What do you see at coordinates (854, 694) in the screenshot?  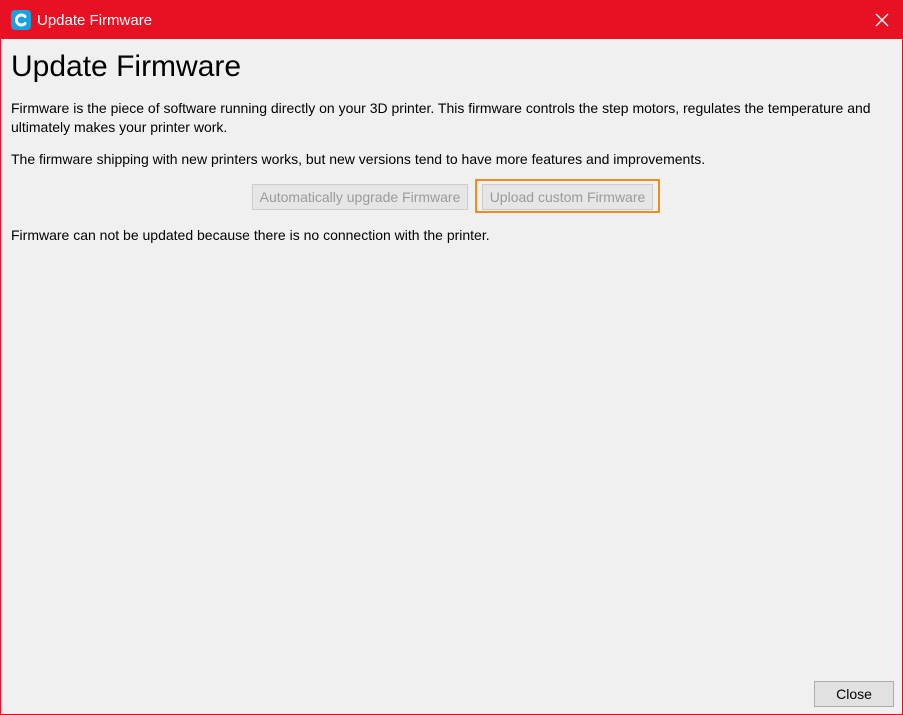 I see `close-button: Close` at bounding box center [854, 694].